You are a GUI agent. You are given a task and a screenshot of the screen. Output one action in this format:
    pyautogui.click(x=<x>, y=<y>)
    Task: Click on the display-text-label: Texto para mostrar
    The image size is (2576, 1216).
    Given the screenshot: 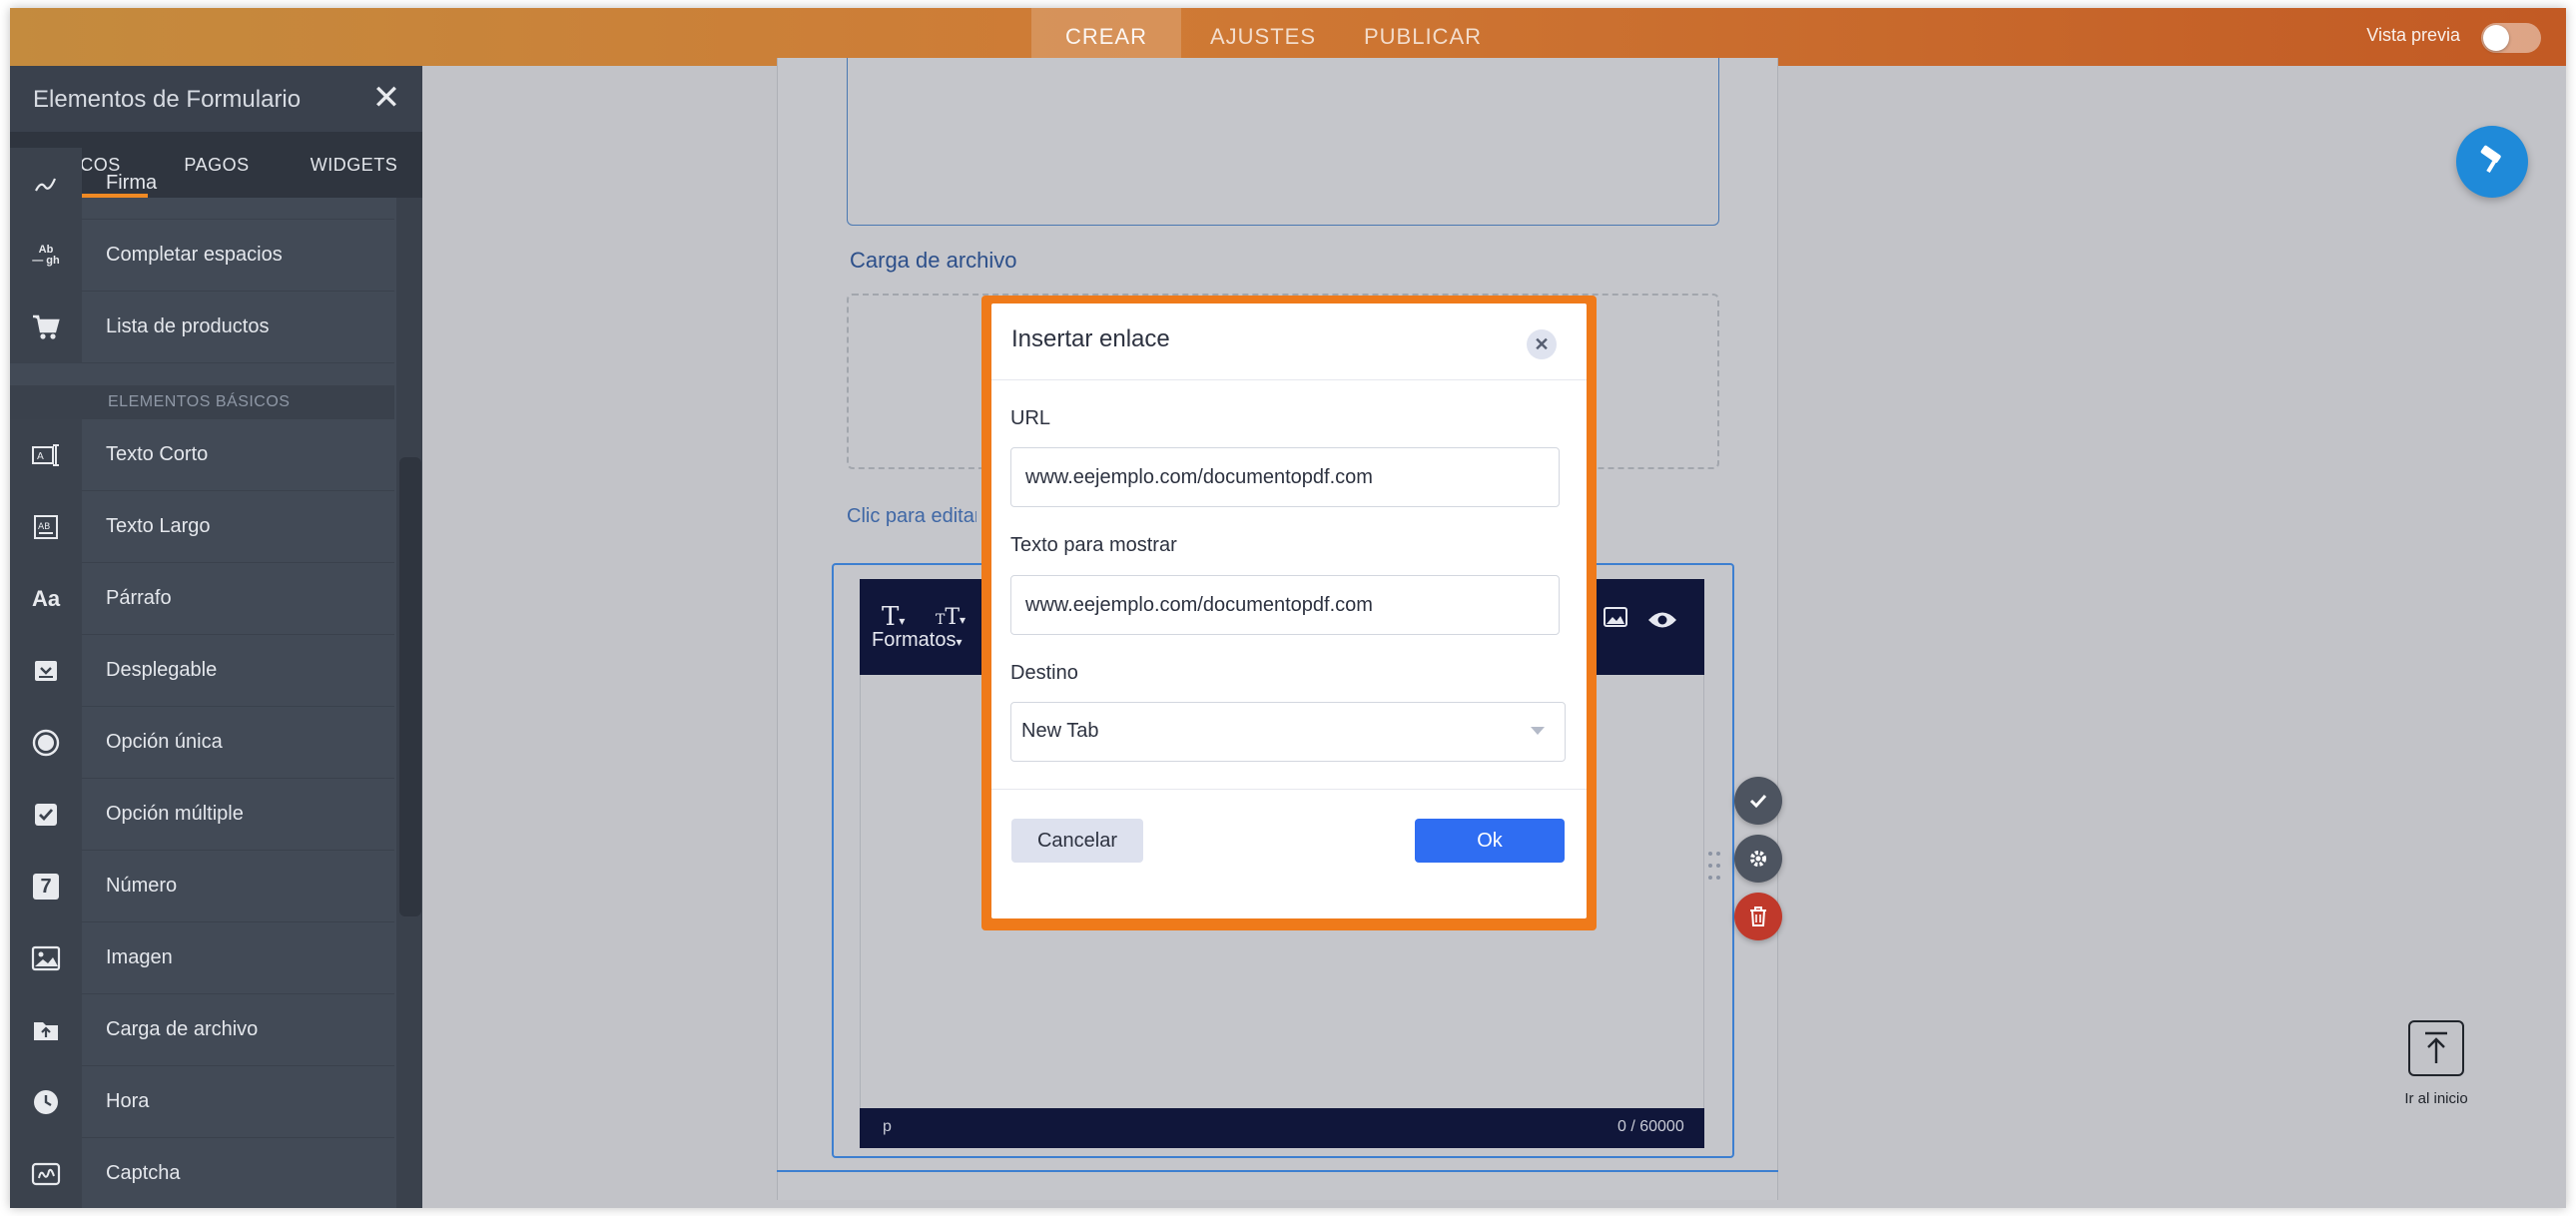 What is the action you would take?
    pyautogui.click(x=1093, y=545)
    